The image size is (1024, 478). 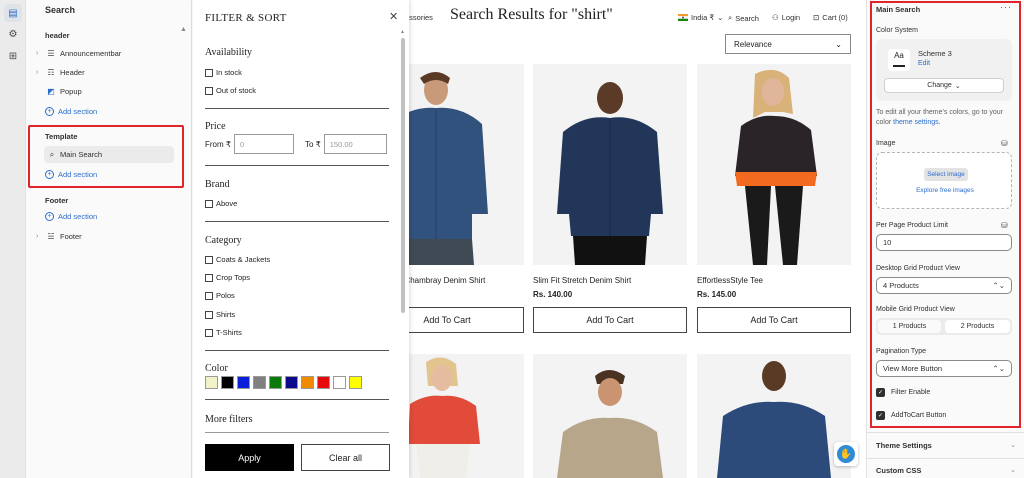 I want to click on header-search-link: ⌕ Search, so click(x=743, y=18).